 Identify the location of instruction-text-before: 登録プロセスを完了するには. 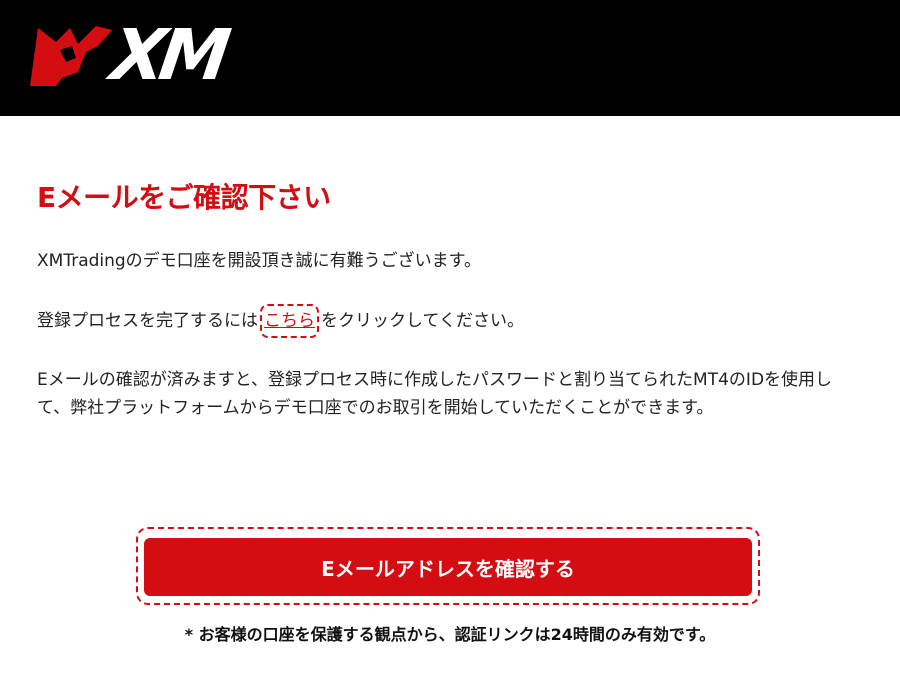
(147, 321).